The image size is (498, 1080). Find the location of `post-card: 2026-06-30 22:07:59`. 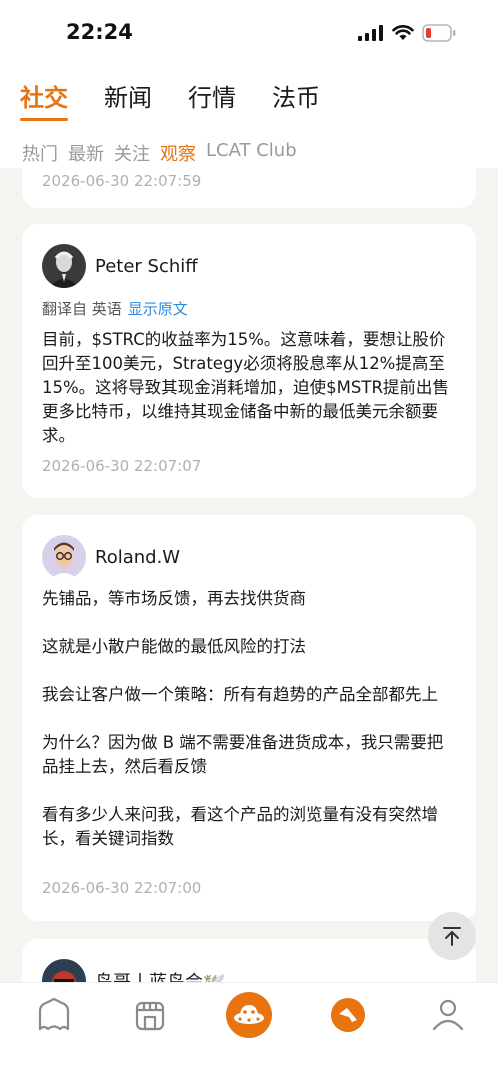

post-card: 2026-06-30 22:07:59 is located at coordinates (249, 188).